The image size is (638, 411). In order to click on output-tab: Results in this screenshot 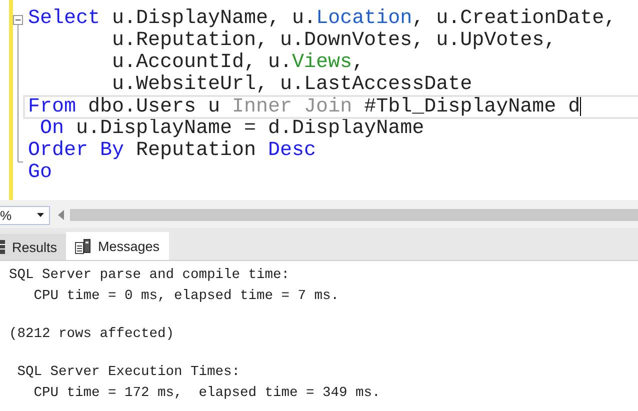, I will do `click(33, 247)`.